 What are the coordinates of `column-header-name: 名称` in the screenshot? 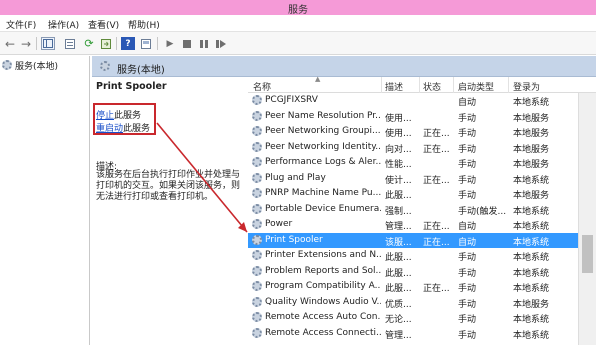 It's located at (262, 86).